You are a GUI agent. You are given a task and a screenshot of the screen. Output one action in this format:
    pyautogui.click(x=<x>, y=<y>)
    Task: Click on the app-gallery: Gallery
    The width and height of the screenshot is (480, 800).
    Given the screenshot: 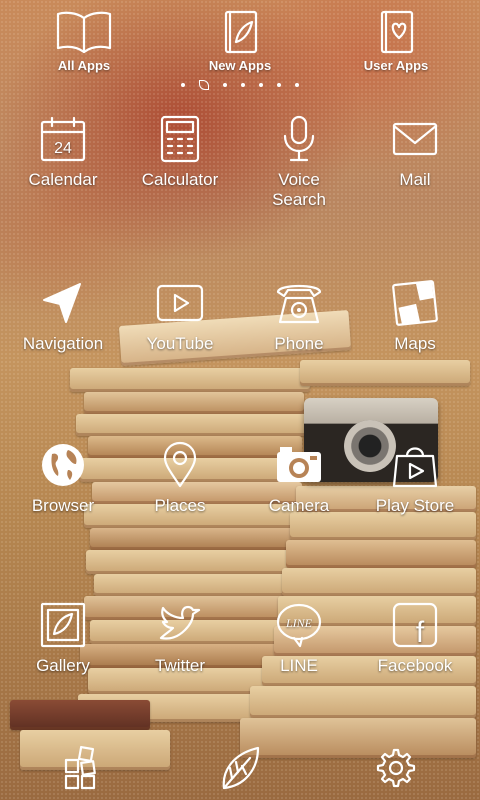 What is the action you would take?
    pyautogui.click(x=63, y=638)
    